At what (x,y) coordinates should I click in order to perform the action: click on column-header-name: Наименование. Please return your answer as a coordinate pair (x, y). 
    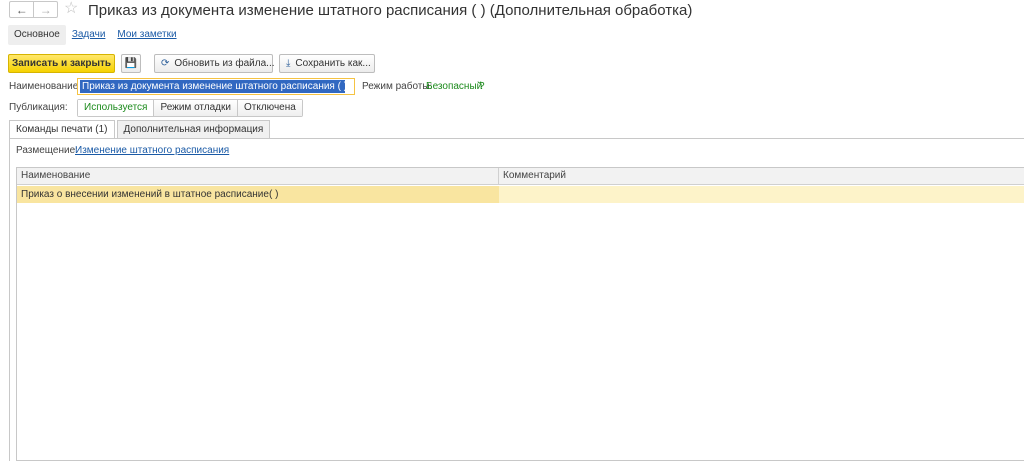
    Looking at the image, I should click on (258, 176).